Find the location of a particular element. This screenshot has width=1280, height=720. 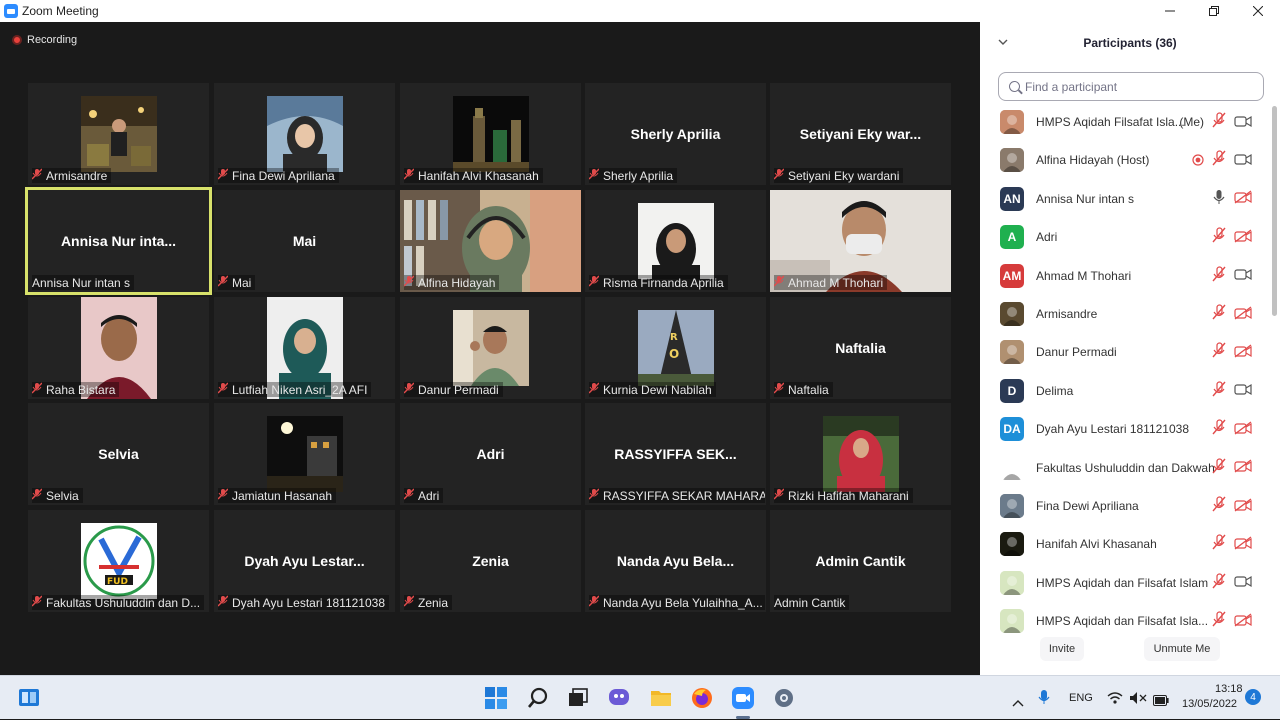

participant-row: Armisandre is located at coordinates (1135, 314).